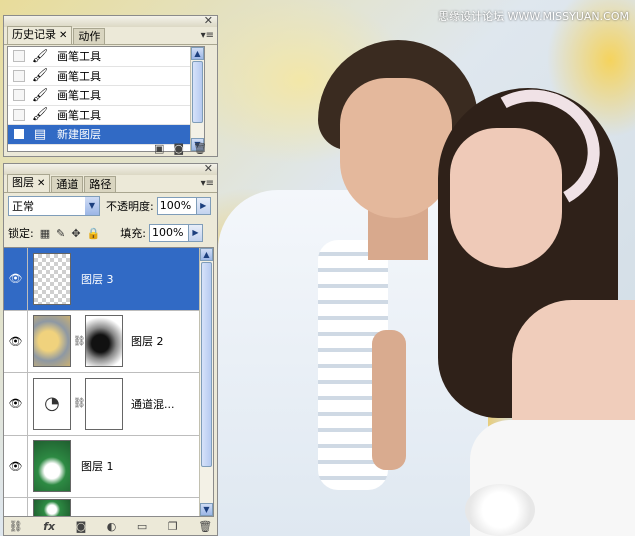  I want to click on fill-slider-arrow-icon: ▶, so click(195, 233).